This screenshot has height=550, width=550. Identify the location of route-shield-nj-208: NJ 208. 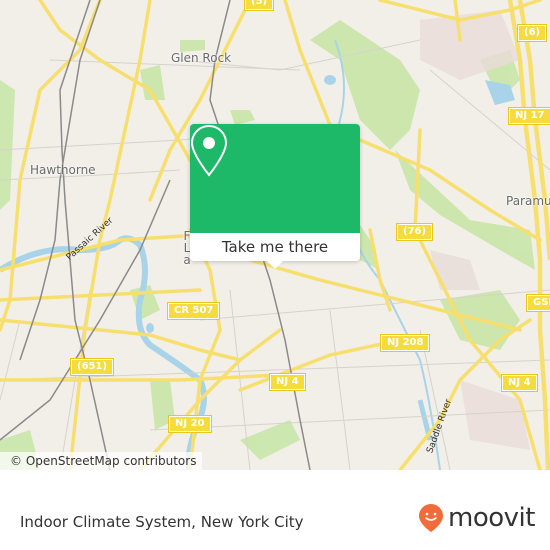
(405, 343).